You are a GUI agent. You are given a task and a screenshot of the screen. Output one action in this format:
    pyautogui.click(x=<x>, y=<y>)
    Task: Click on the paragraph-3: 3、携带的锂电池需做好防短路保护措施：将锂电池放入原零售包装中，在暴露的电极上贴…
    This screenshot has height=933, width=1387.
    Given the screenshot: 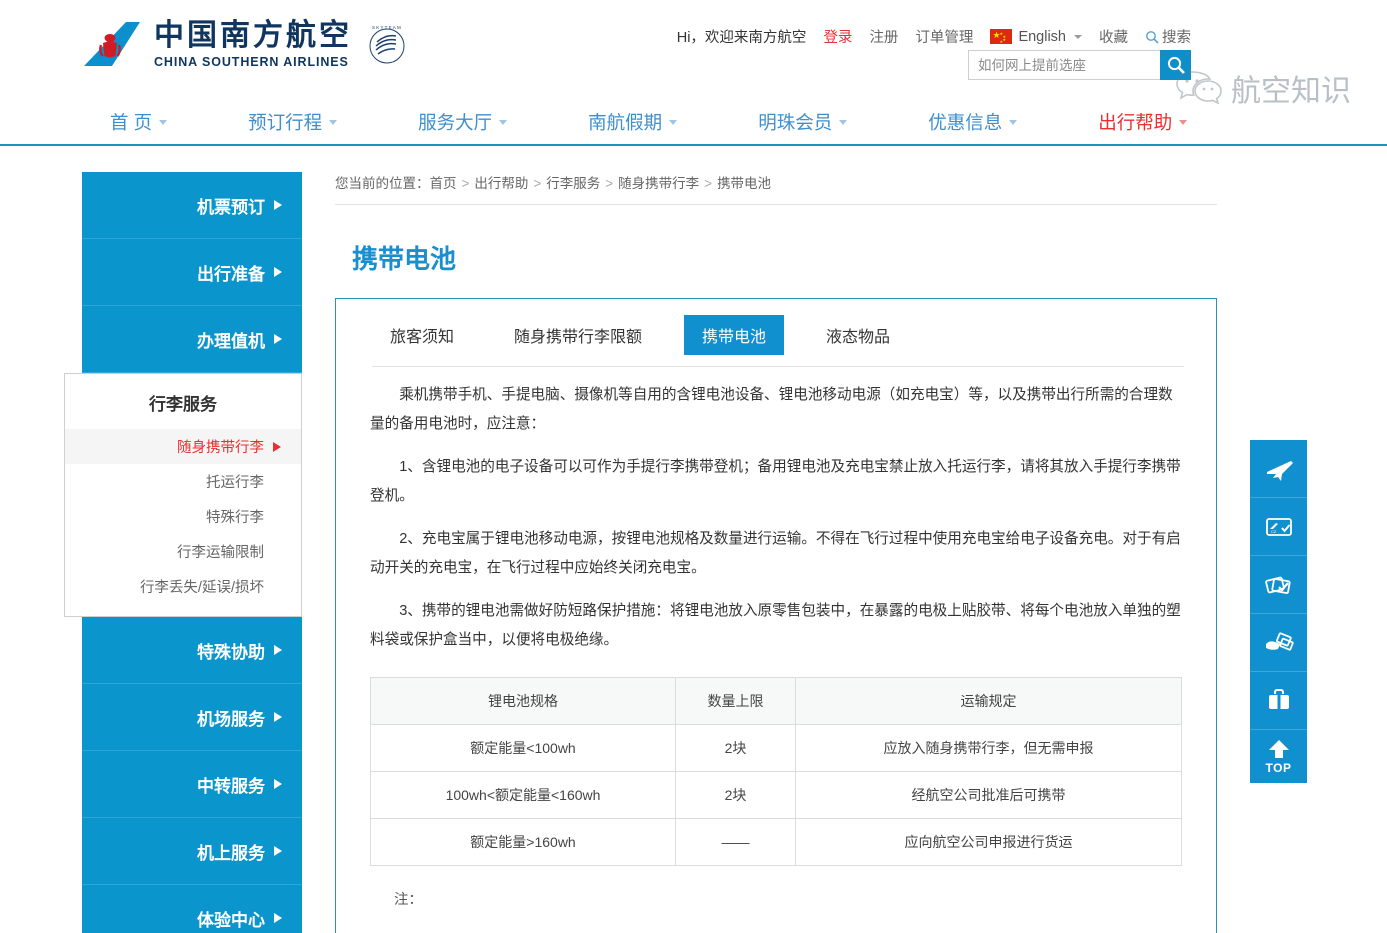 What is the action you would take?
    pyautogui.click(x=775, y=625)
    